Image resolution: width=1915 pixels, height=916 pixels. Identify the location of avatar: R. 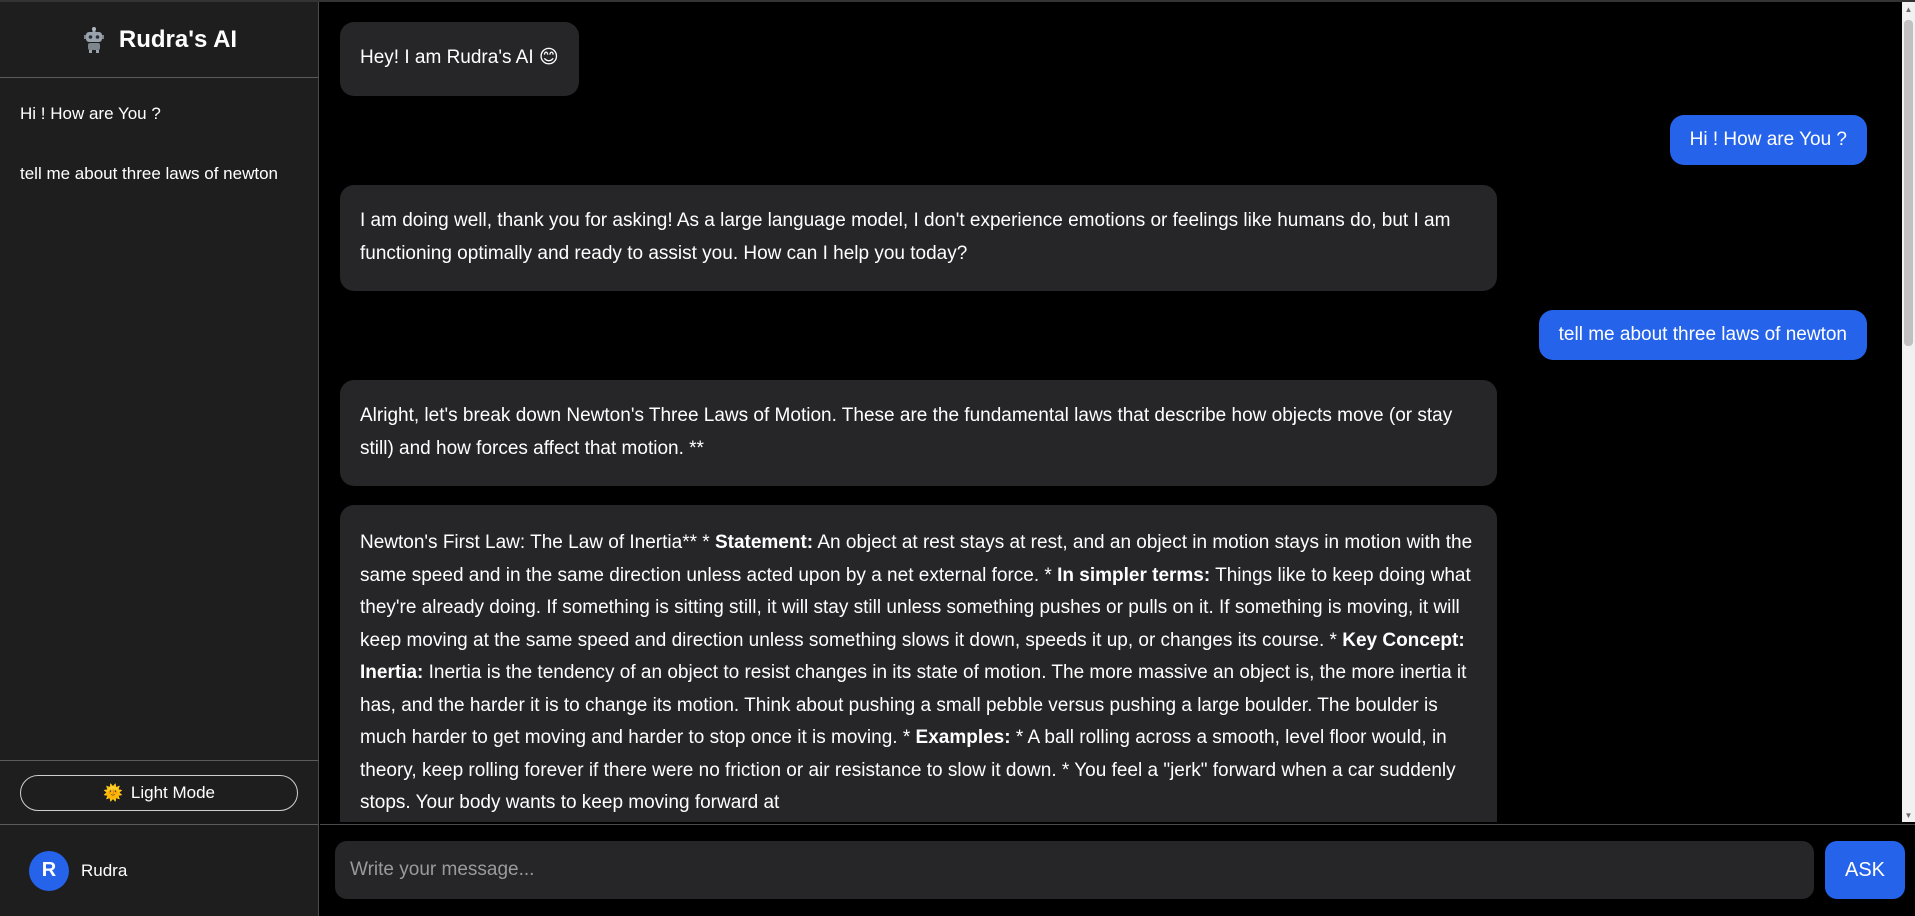
(49, 870).